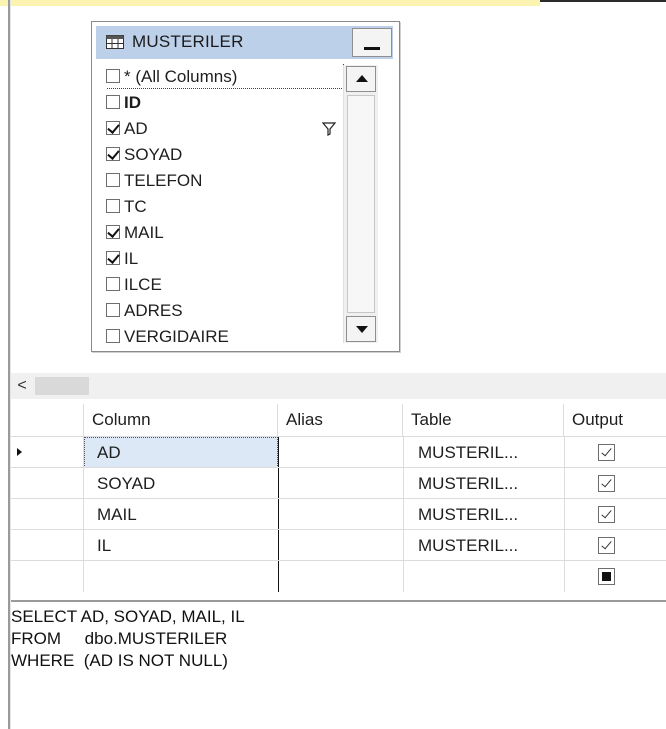 This screenshot has height=729, width=666. What do you see at coordinates (181, 576) in the screenshot?
I see `cell-column` at bounding box center [181, 576].